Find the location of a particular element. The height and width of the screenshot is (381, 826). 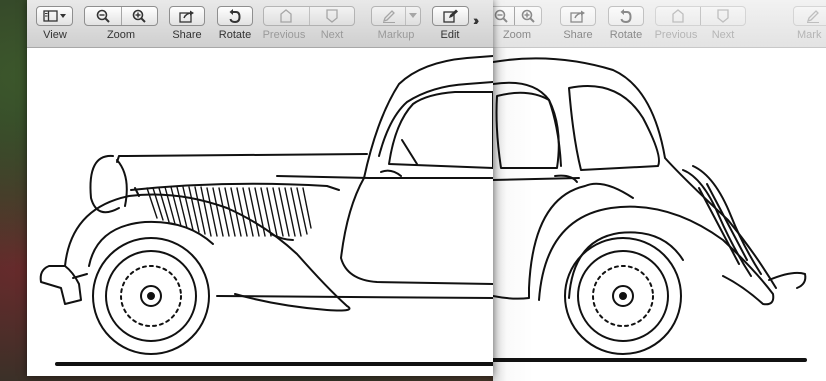

markup-button-back is located at coordinates (809, 16).